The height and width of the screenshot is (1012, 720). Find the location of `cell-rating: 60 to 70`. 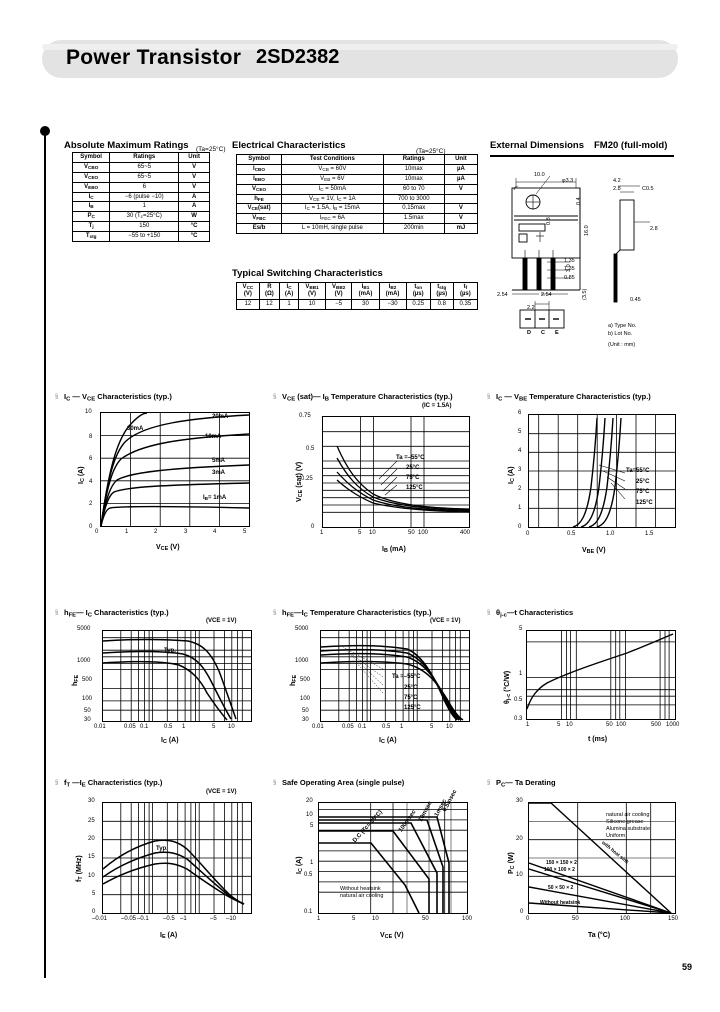

cell-rating: 60 to 70 is located at coordinates (413, 189).